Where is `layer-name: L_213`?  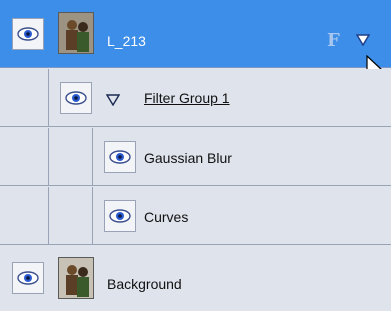
layer-name: L_213 is located at coordinates (126, 41).